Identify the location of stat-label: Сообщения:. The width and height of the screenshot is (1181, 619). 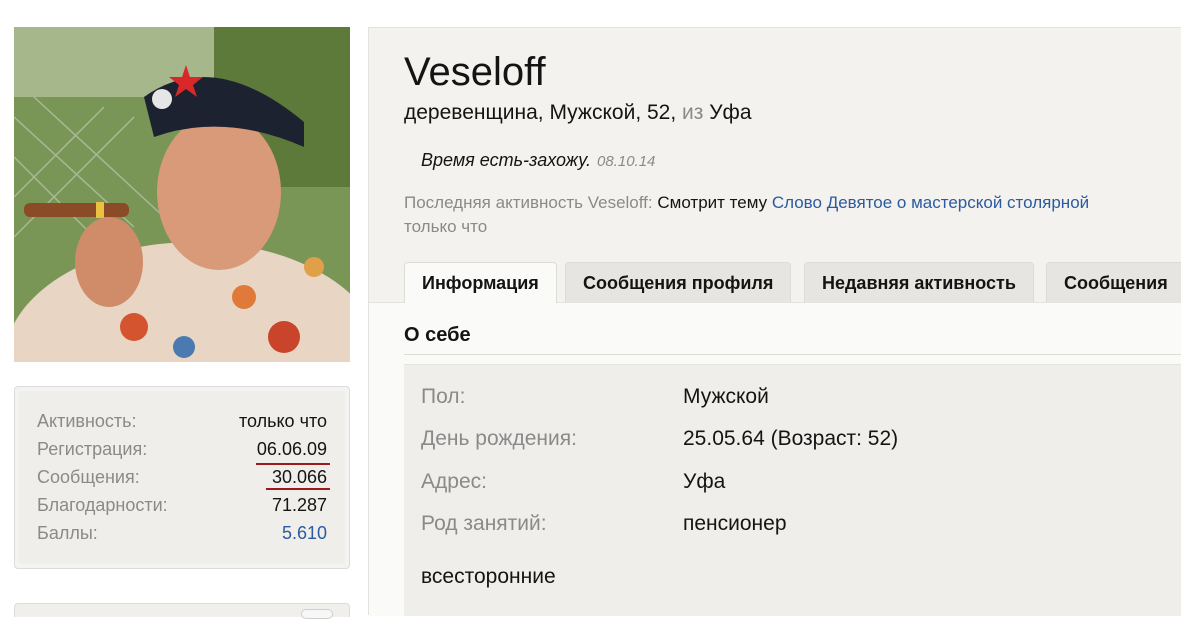
(88, 477).